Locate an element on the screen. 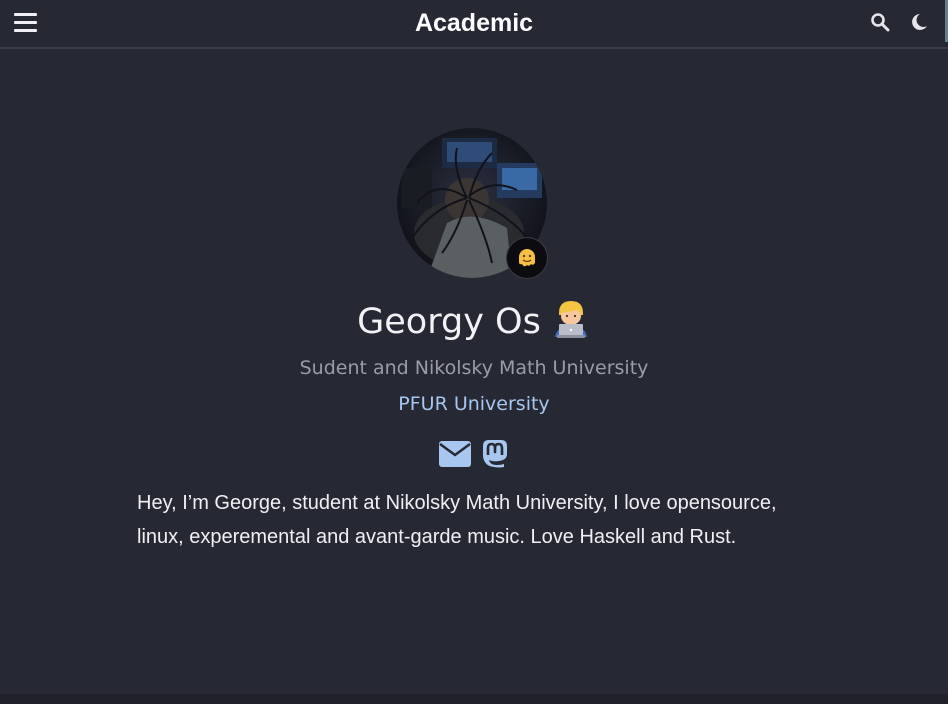  melting-face-icon is located at coordinates (527, 258).